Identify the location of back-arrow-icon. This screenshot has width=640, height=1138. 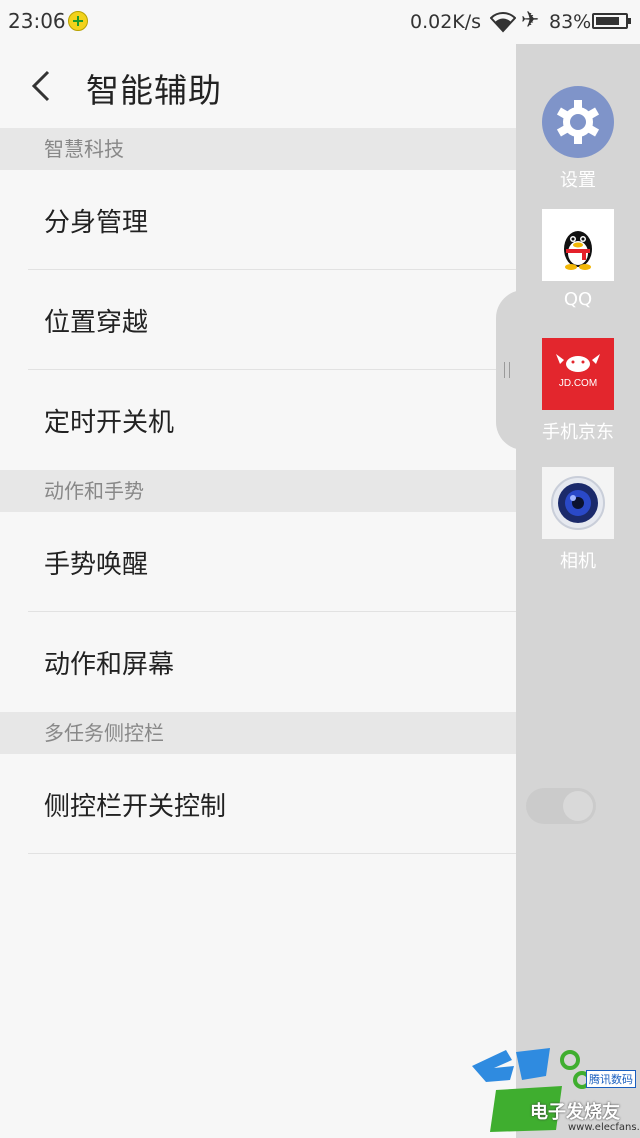
(41, 86).